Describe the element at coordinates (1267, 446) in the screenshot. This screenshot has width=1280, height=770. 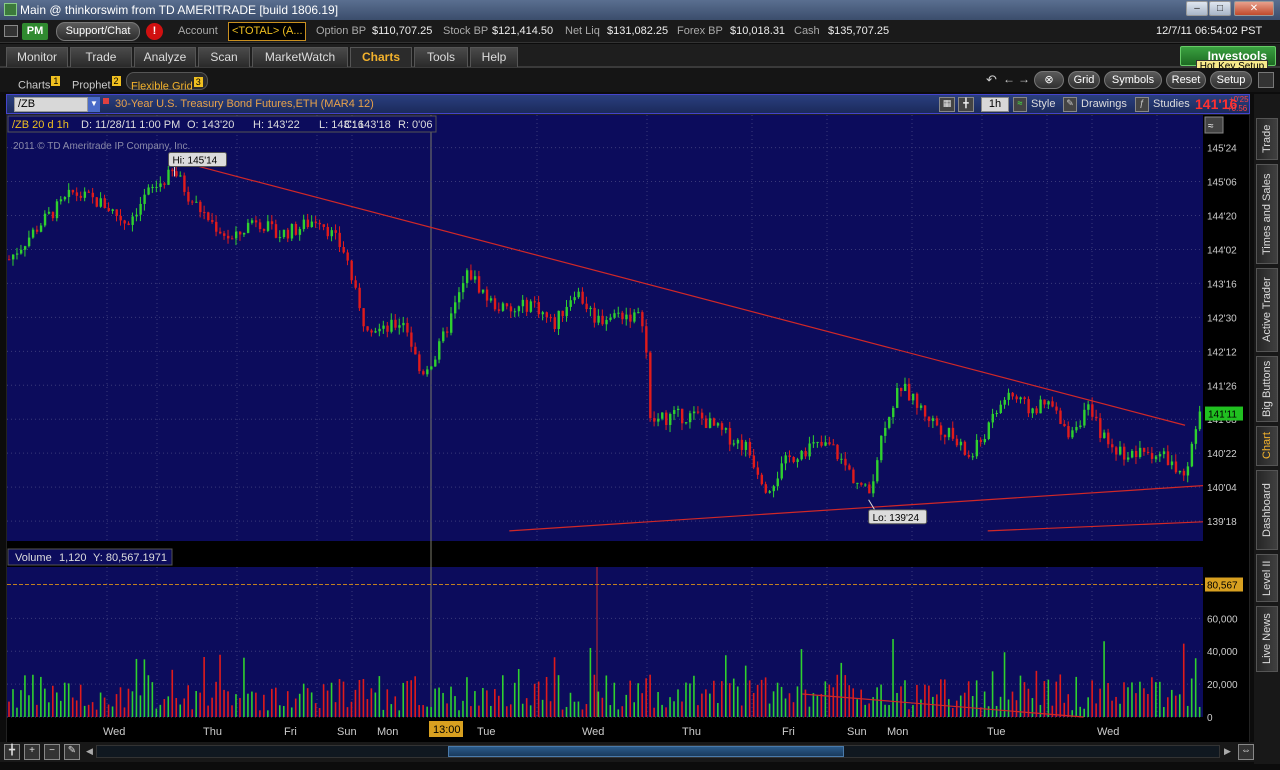
I see `side-tab-chart: Chart` at that location.